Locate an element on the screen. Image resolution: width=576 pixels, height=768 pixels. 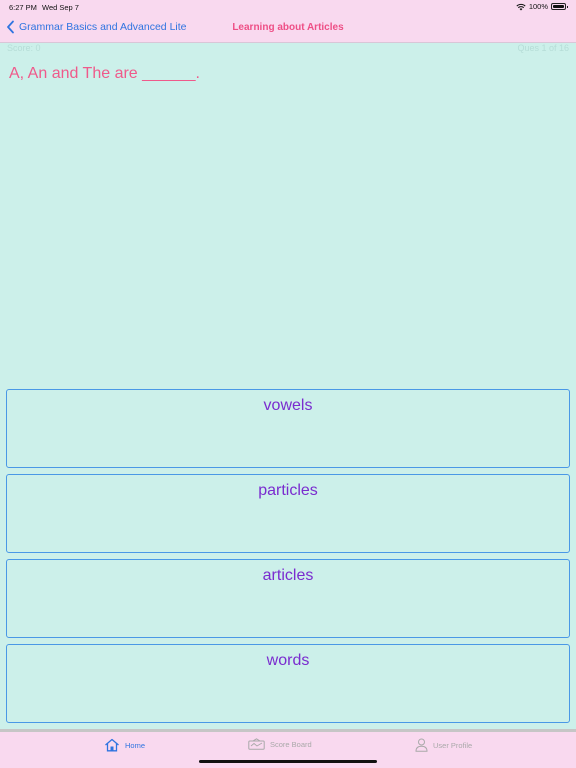
wifi-icon is located at coordinates (521, 7).